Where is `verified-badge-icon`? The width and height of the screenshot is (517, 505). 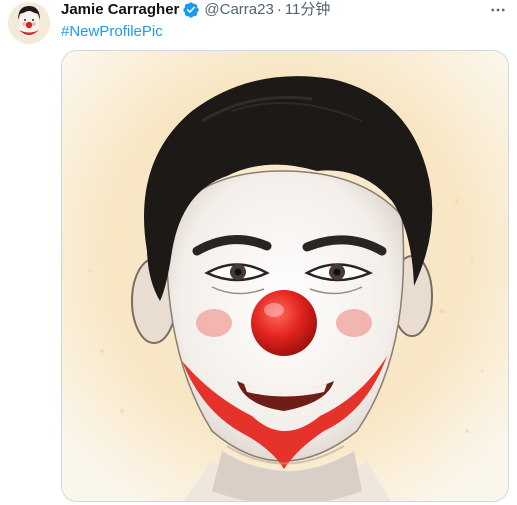
verified-badge-icon is located at coordinates (191, 10).